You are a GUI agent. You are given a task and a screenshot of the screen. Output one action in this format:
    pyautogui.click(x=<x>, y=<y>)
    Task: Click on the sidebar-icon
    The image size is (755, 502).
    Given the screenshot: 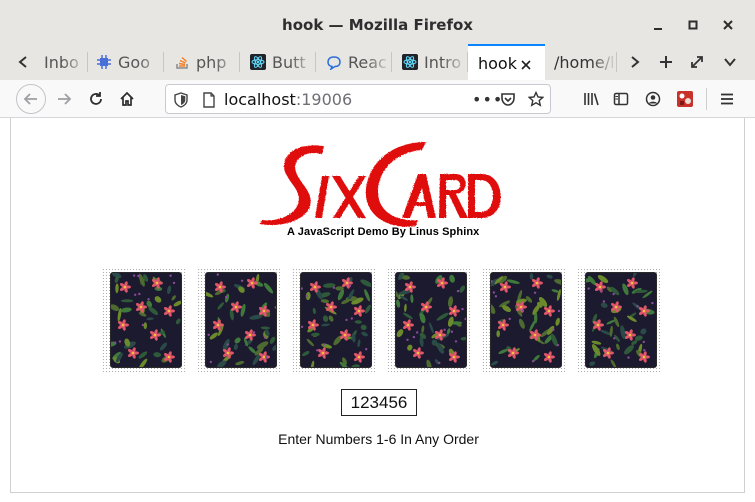 What is the action you would take?
    pyautogui.click(x=621, y=99)
    